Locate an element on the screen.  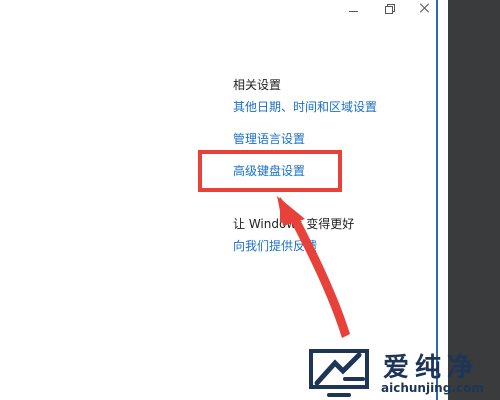
restore-button is located at coordinates (389, 8).